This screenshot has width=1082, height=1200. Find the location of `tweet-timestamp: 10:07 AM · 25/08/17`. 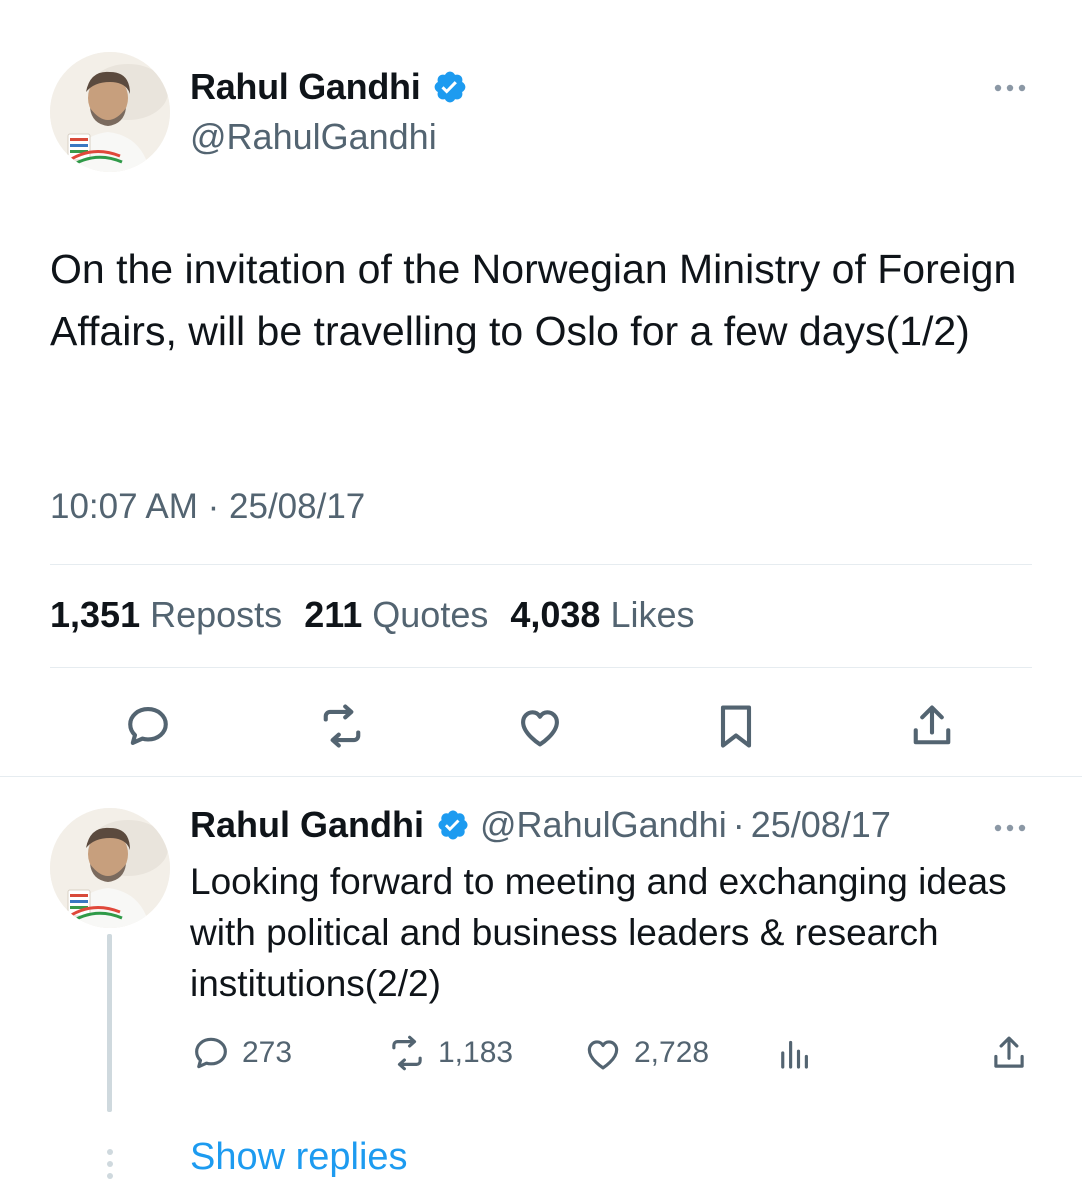

tweet-timestamp: 10:07 AM · 25/08/17 is located at coordinates (207, 507).